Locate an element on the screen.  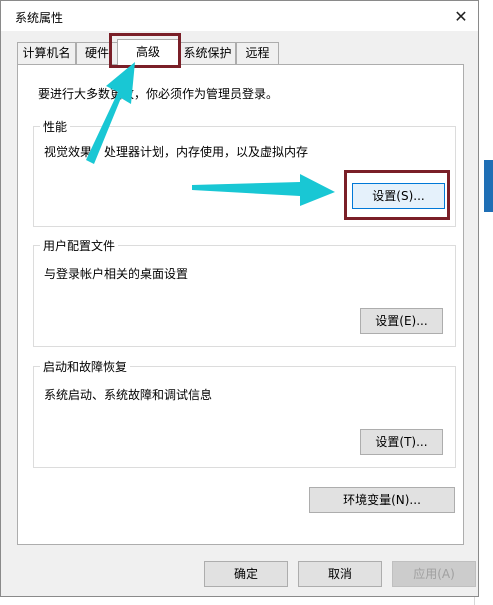
ok-button: 确定 is located at coordinates (246, 574).